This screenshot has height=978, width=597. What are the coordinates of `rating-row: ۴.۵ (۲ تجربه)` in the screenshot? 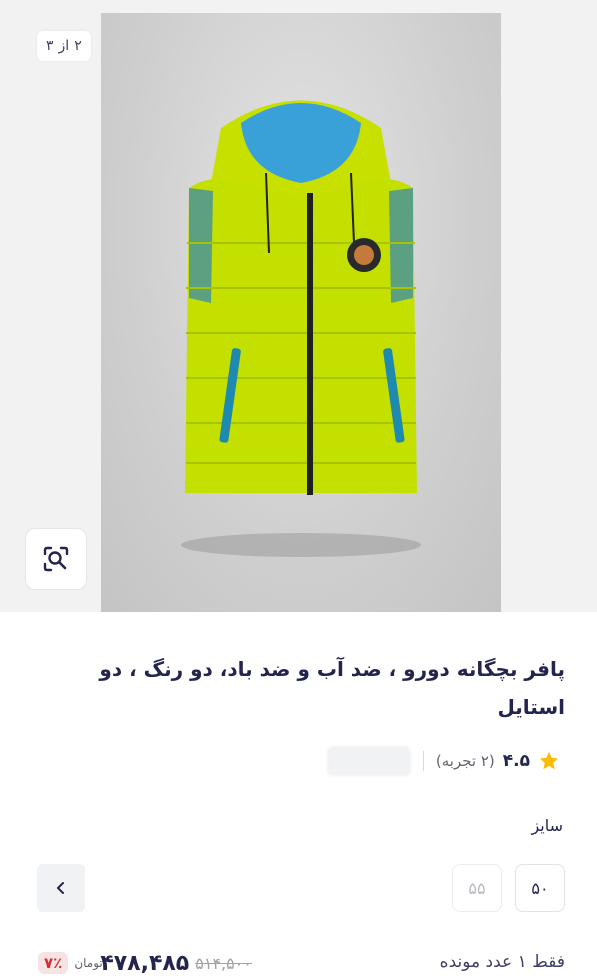 It's located at (443, 761).